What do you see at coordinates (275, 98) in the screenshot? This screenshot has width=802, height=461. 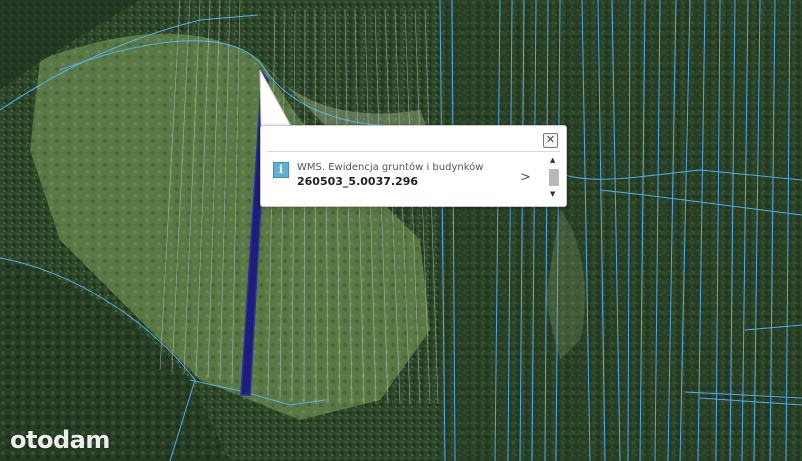 I see `popup-pointer` at bounding box center [275, 98].